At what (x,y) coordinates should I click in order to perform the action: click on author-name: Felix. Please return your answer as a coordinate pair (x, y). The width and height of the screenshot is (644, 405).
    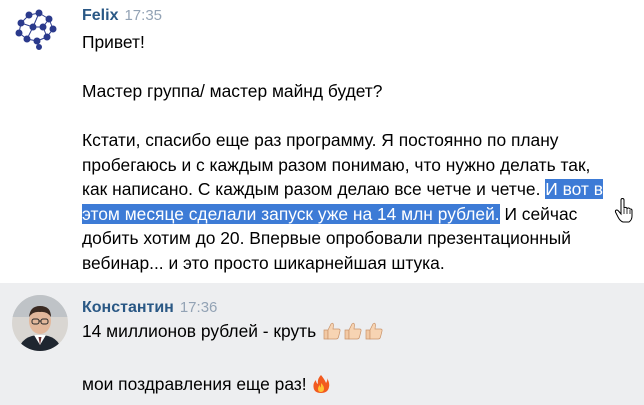
    Looking at the image, I should click on (100, 15).